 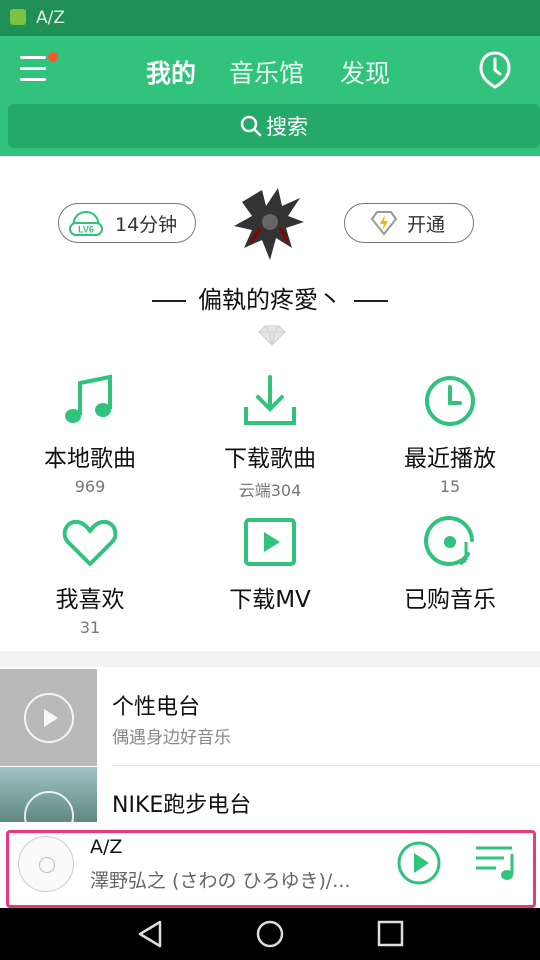 I want to click on favorites-label: 我喜欢, so click(x=90, y=600).